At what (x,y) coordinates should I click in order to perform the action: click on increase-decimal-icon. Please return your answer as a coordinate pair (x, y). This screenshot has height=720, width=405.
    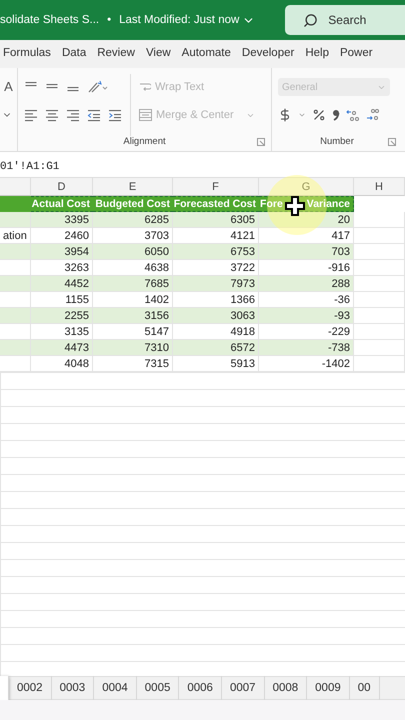
    Looking at the image, I should click on (353, 115).